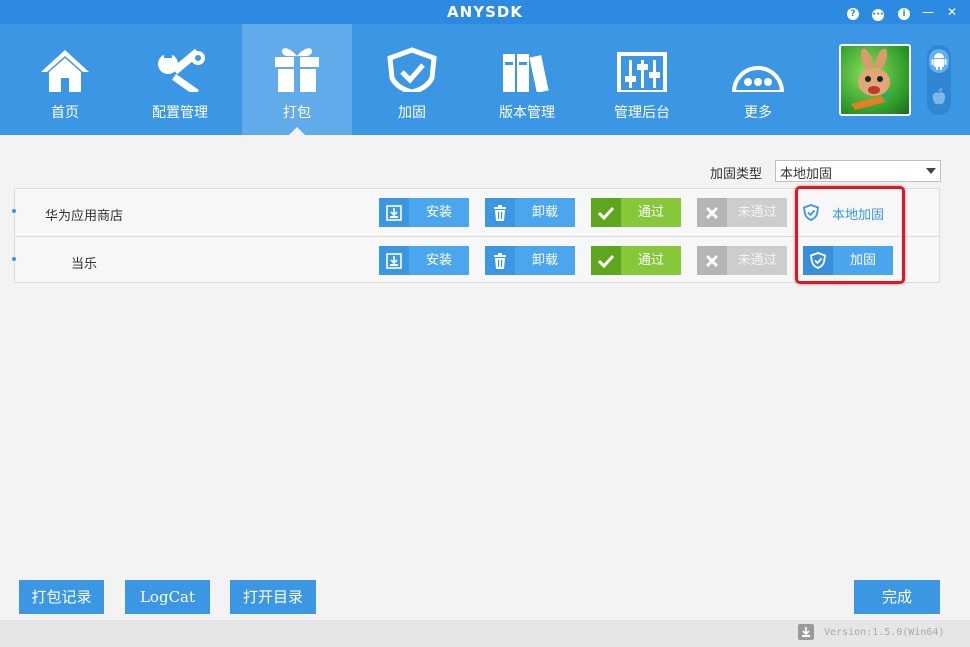  I want to click on nav-label: 更多, so click(758, 113).